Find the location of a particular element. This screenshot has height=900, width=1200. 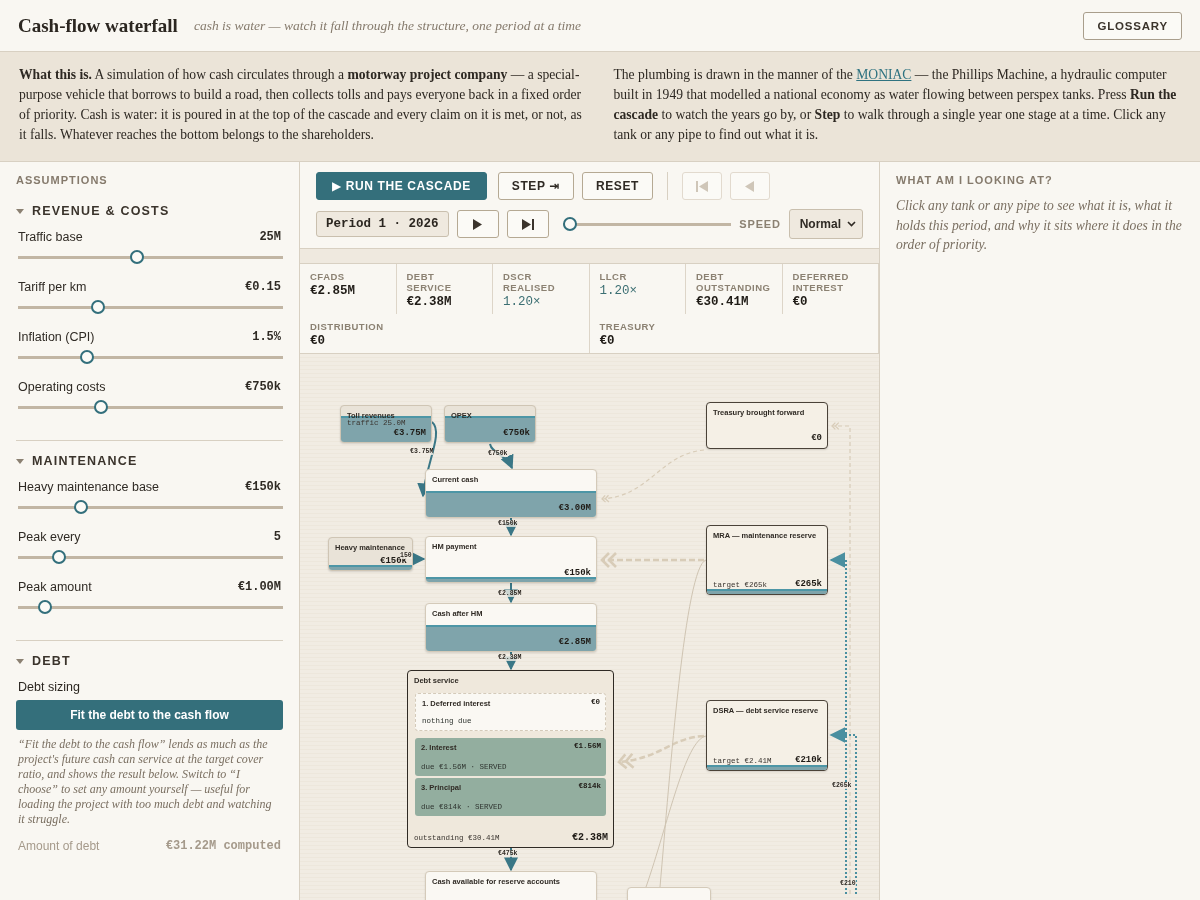

metric-label: DSCR REALISED is located at coordinates (530, 282).